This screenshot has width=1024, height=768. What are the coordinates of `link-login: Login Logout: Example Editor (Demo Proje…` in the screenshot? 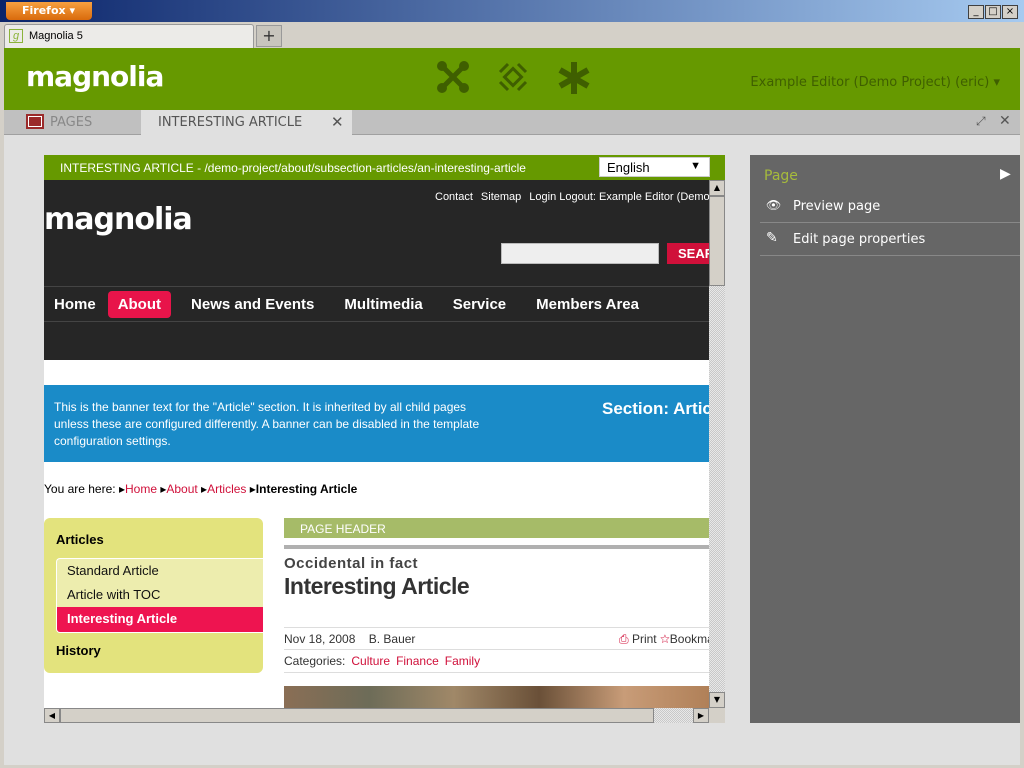 It's located at (619, 197).